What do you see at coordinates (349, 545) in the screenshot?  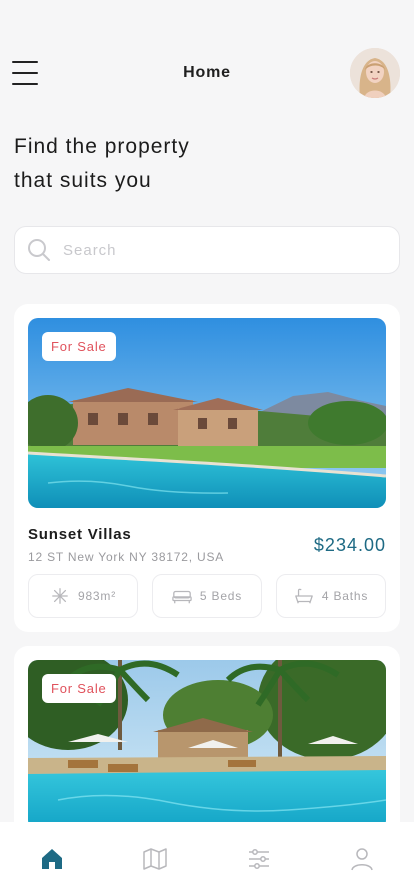 I see `property-price: $234.00` at bounding box center [349, 545].